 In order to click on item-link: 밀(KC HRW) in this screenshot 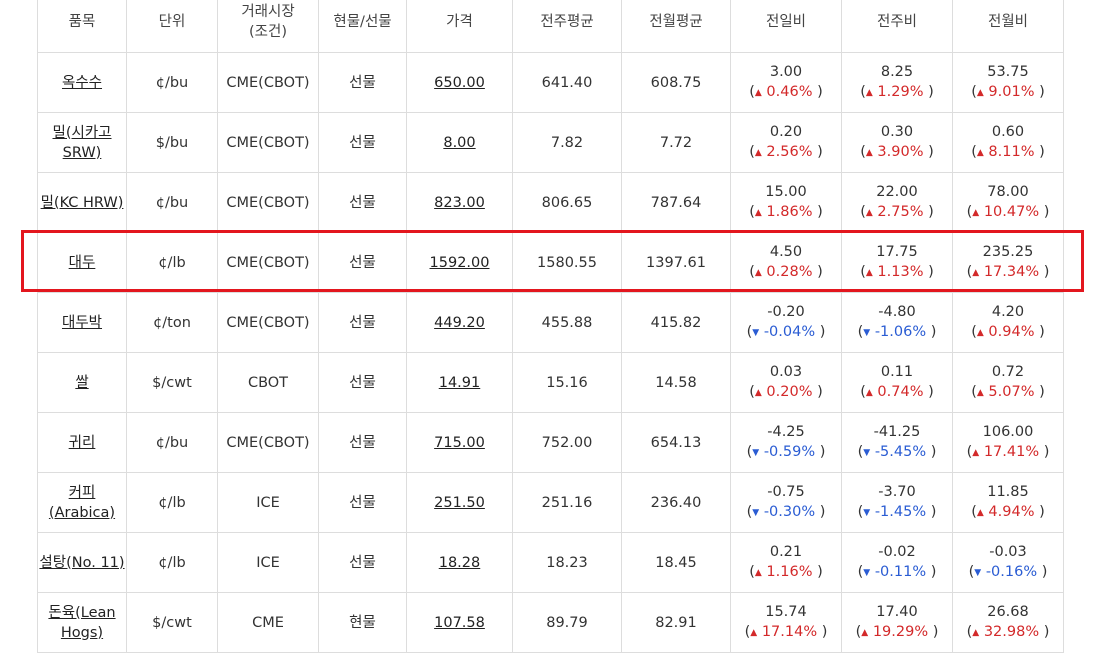, I will do `click(82, 203)`.